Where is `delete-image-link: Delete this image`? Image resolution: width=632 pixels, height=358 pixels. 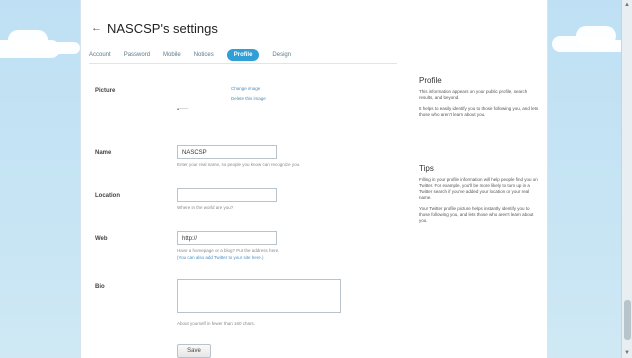
delete-image-link: Delete this image is located at coordinates (248, 98).